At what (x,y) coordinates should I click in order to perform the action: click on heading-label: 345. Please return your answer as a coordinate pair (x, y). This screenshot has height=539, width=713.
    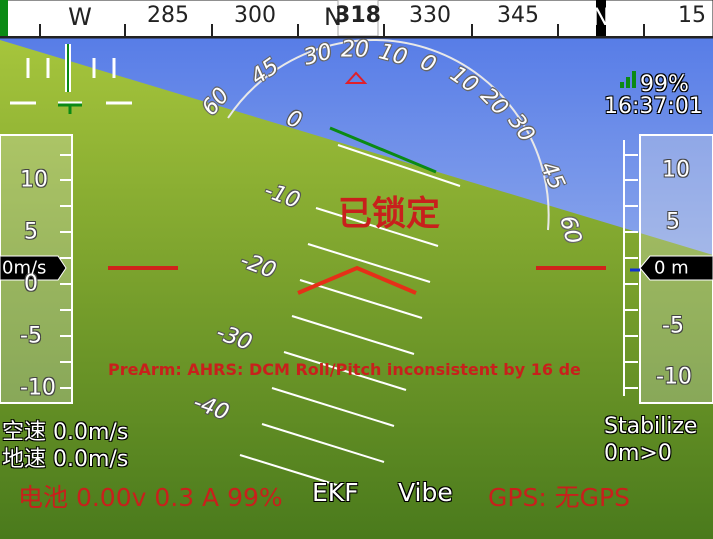
    Looking at the image, I should click on (518, 15).